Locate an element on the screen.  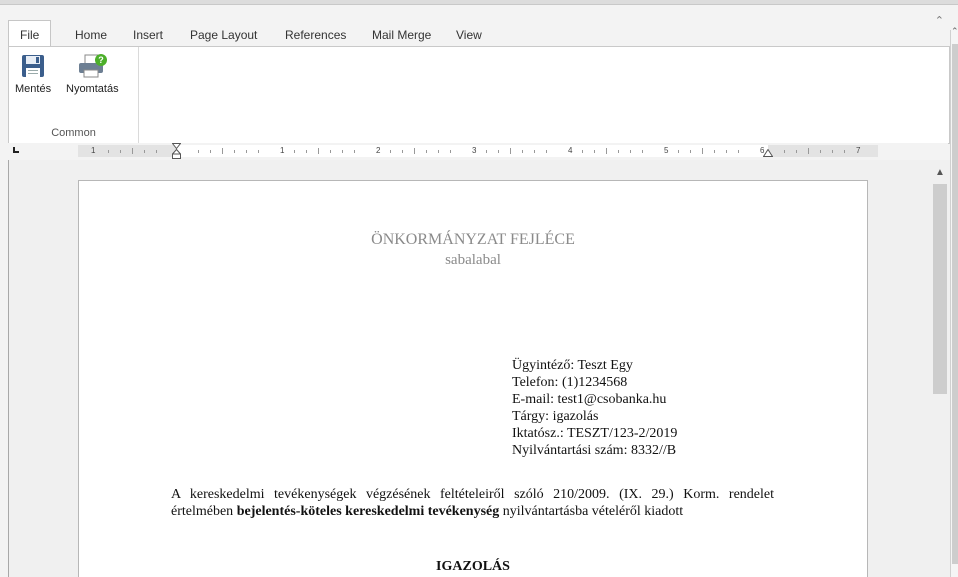
print-button: ? Nyomtatás is located at coordinates (92, 74).